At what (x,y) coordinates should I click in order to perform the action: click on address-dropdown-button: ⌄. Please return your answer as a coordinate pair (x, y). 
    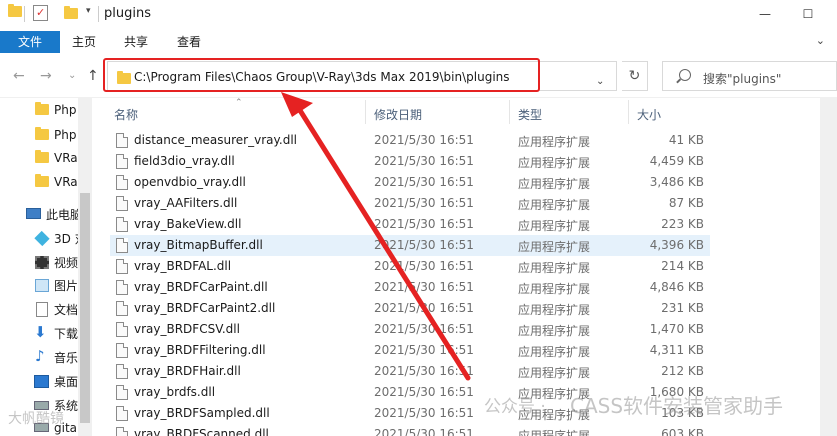
    Looking at the image, I should click on (600, 81).